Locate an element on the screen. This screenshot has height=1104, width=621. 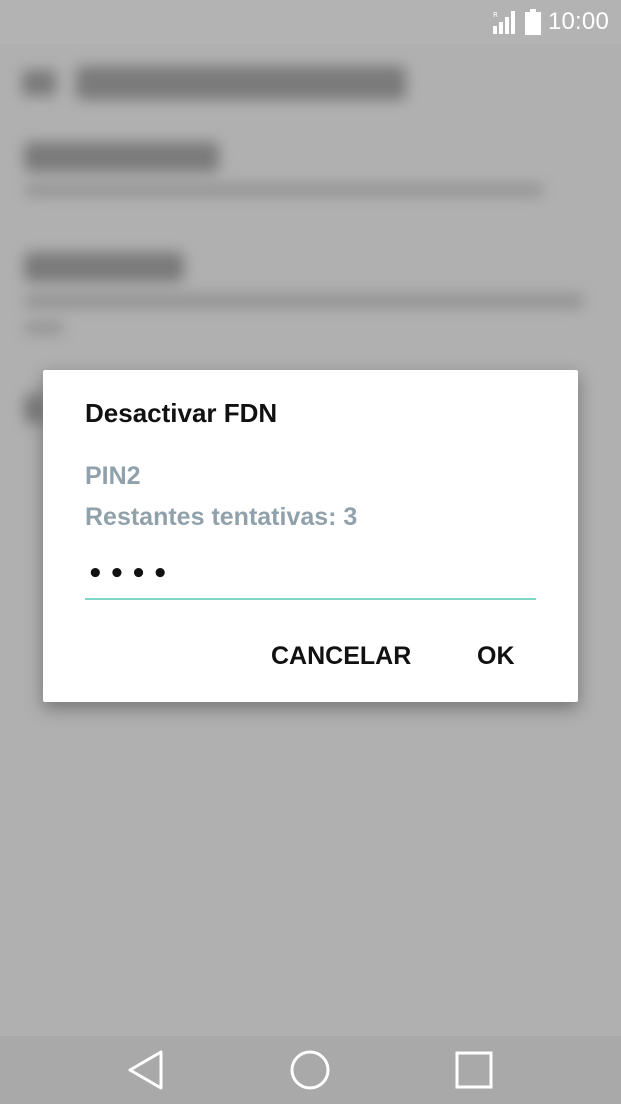
home-circle-icon is located at coordinates (310, 1070).